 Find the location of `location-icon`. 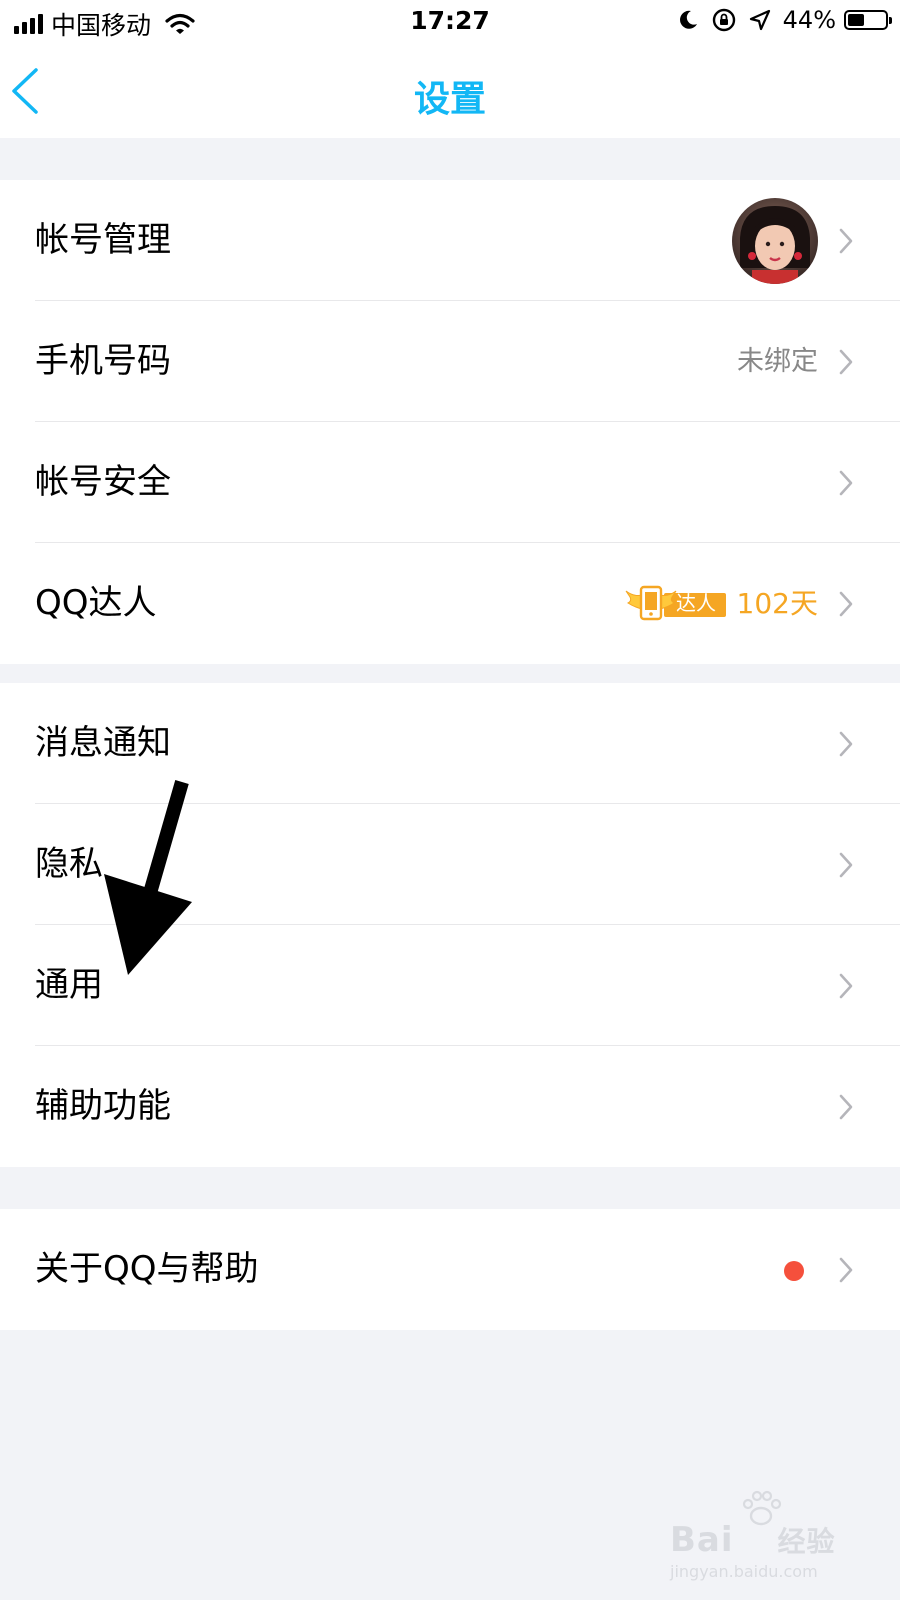

location-icon is located at coordinates (759, 20).